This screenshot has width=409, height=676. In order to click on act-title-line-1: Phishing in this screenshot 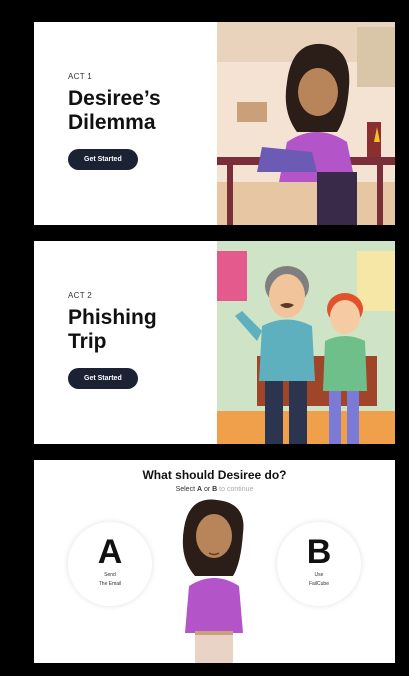, I will do `click(112, 317)`.